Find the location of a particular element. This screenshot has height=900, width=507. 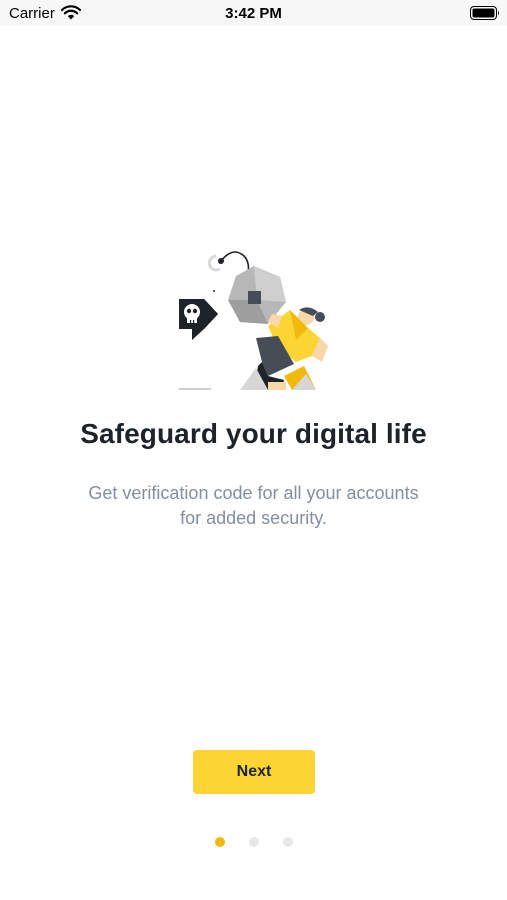

status-bar: Carrier 3:42 PM is located at coordinates (253, 13).